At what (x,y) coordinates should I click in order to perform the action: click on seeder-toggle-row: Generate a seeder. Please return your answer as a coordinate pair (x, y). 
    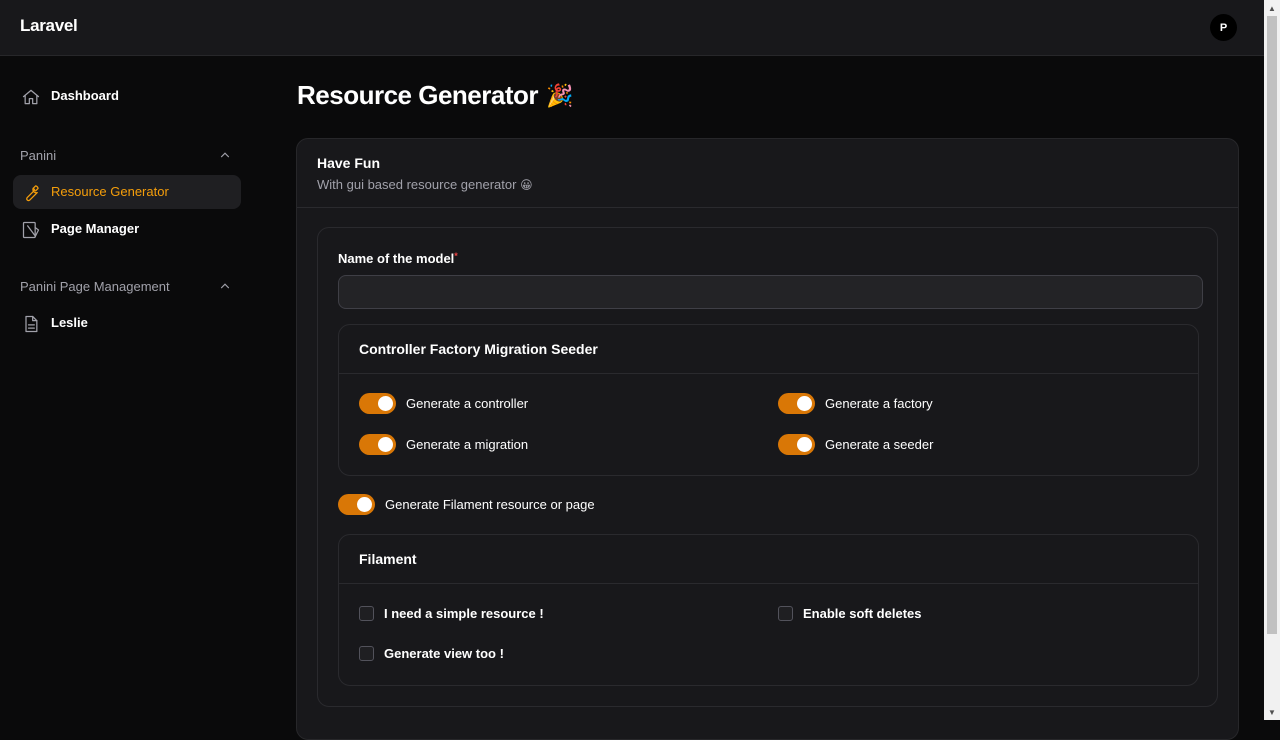
    Looking at the image, I should click on (855, 444).